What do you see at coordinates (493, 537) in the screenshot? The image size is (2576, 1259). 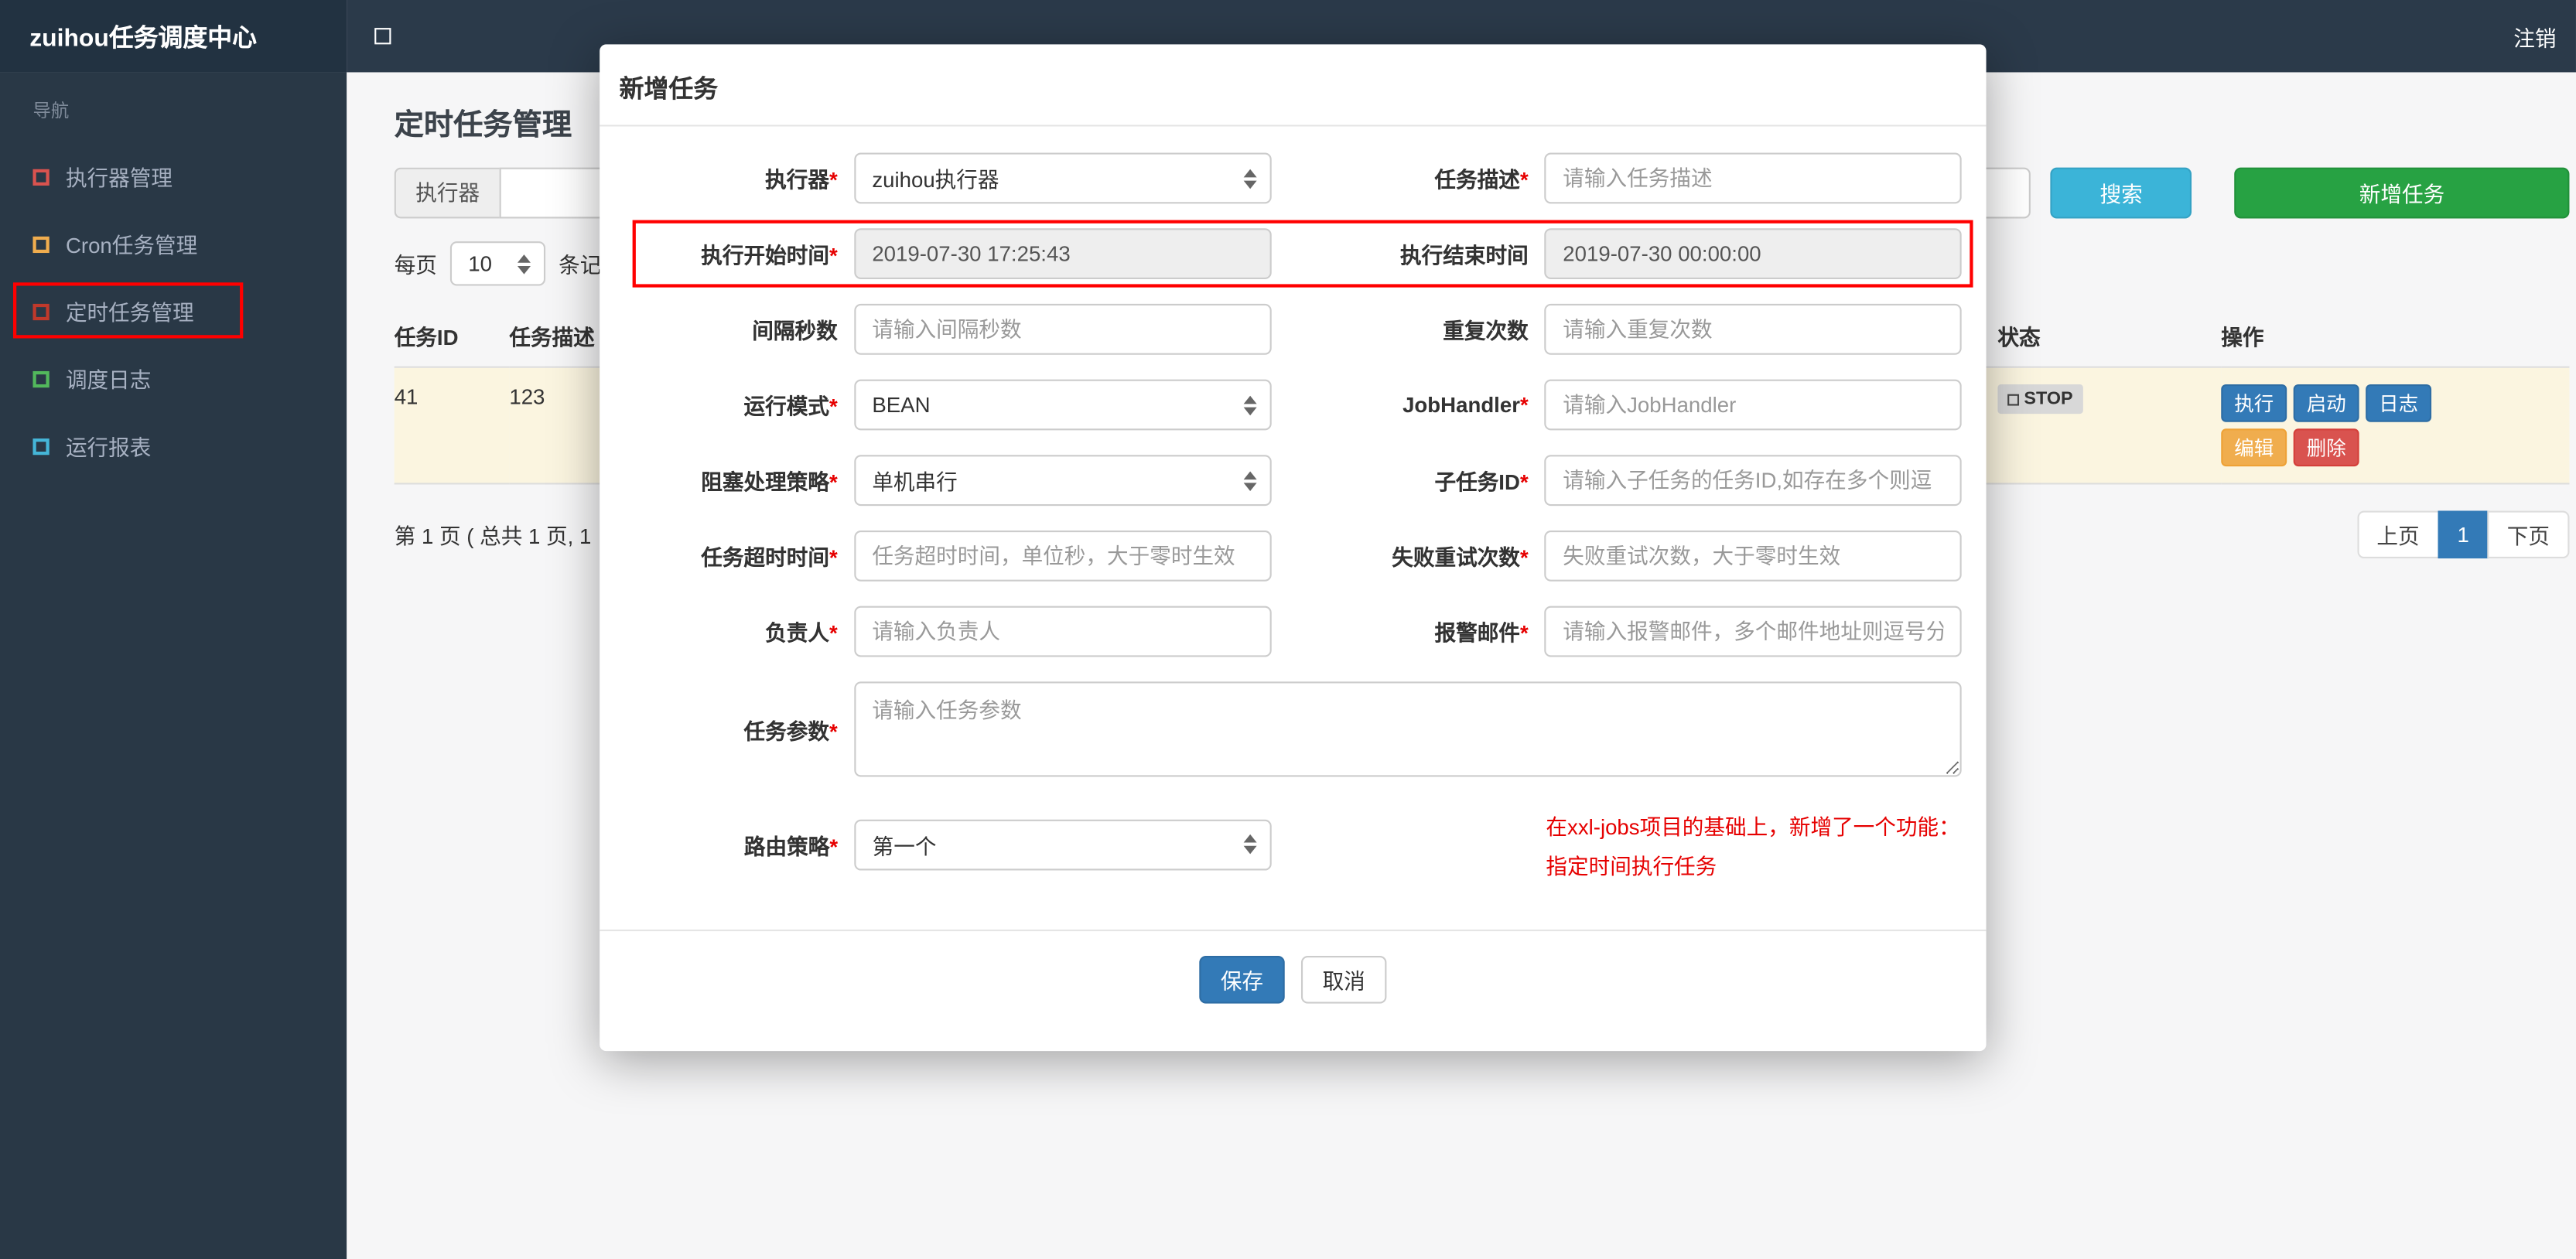 I see `pagination-summary: 第 1 页 ( 总共 1 页, 1` at bounding box center [493, 537].